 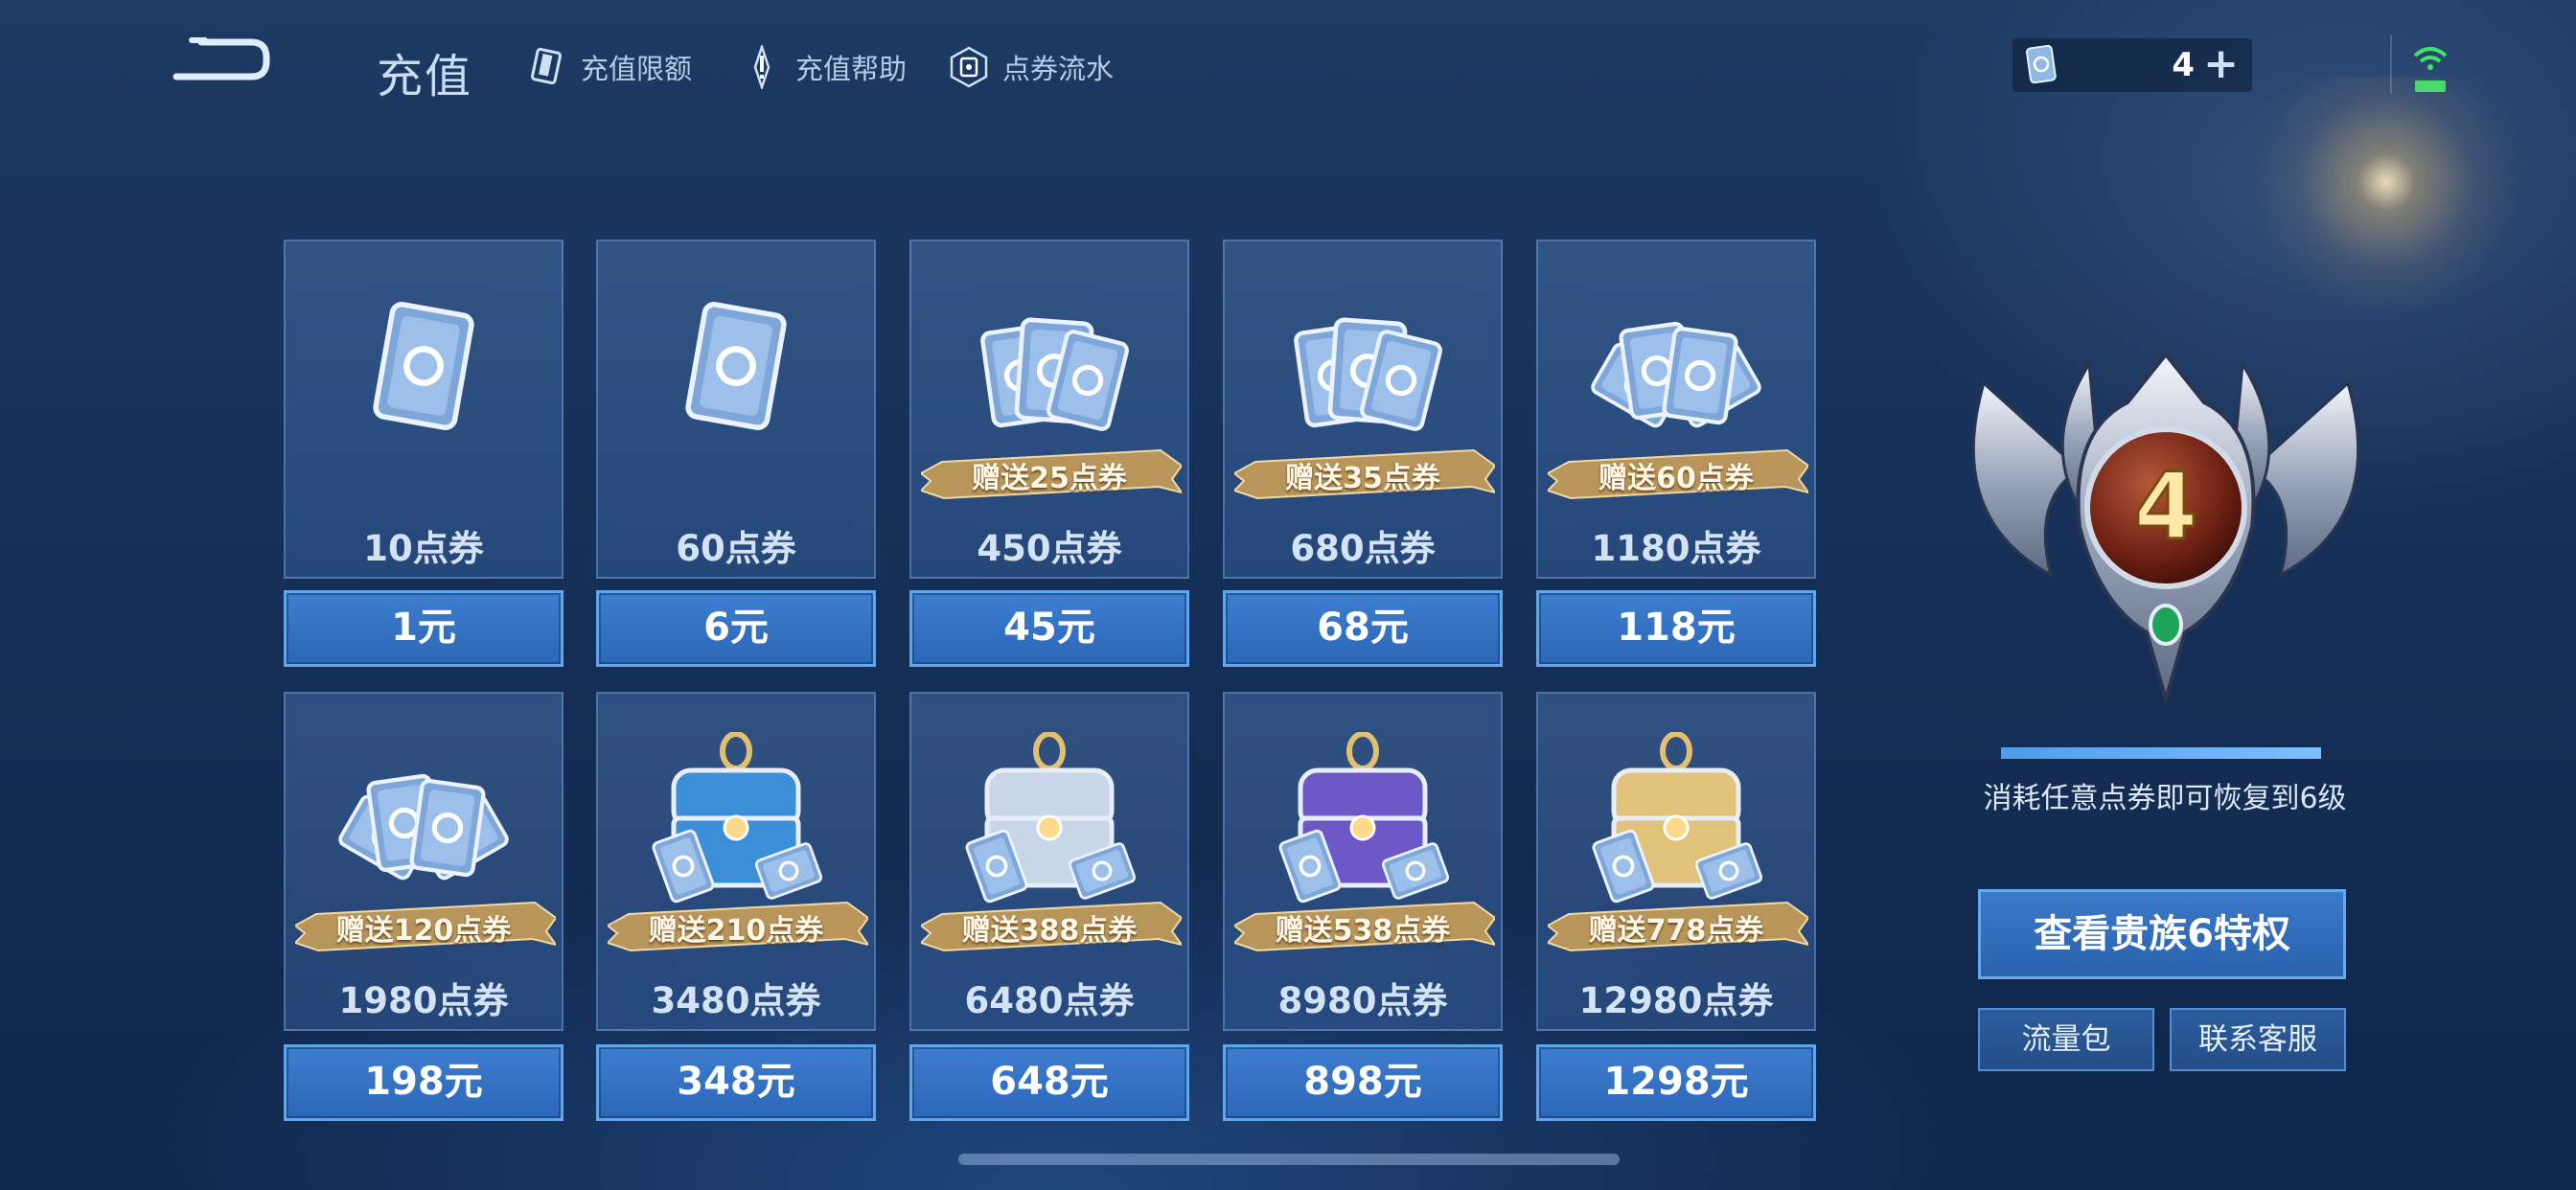 What do you see at coordinates (1049, 931) in the screenshot?
I see `bonus-text: 赠送388点券` at bounding box center [1049, 931].